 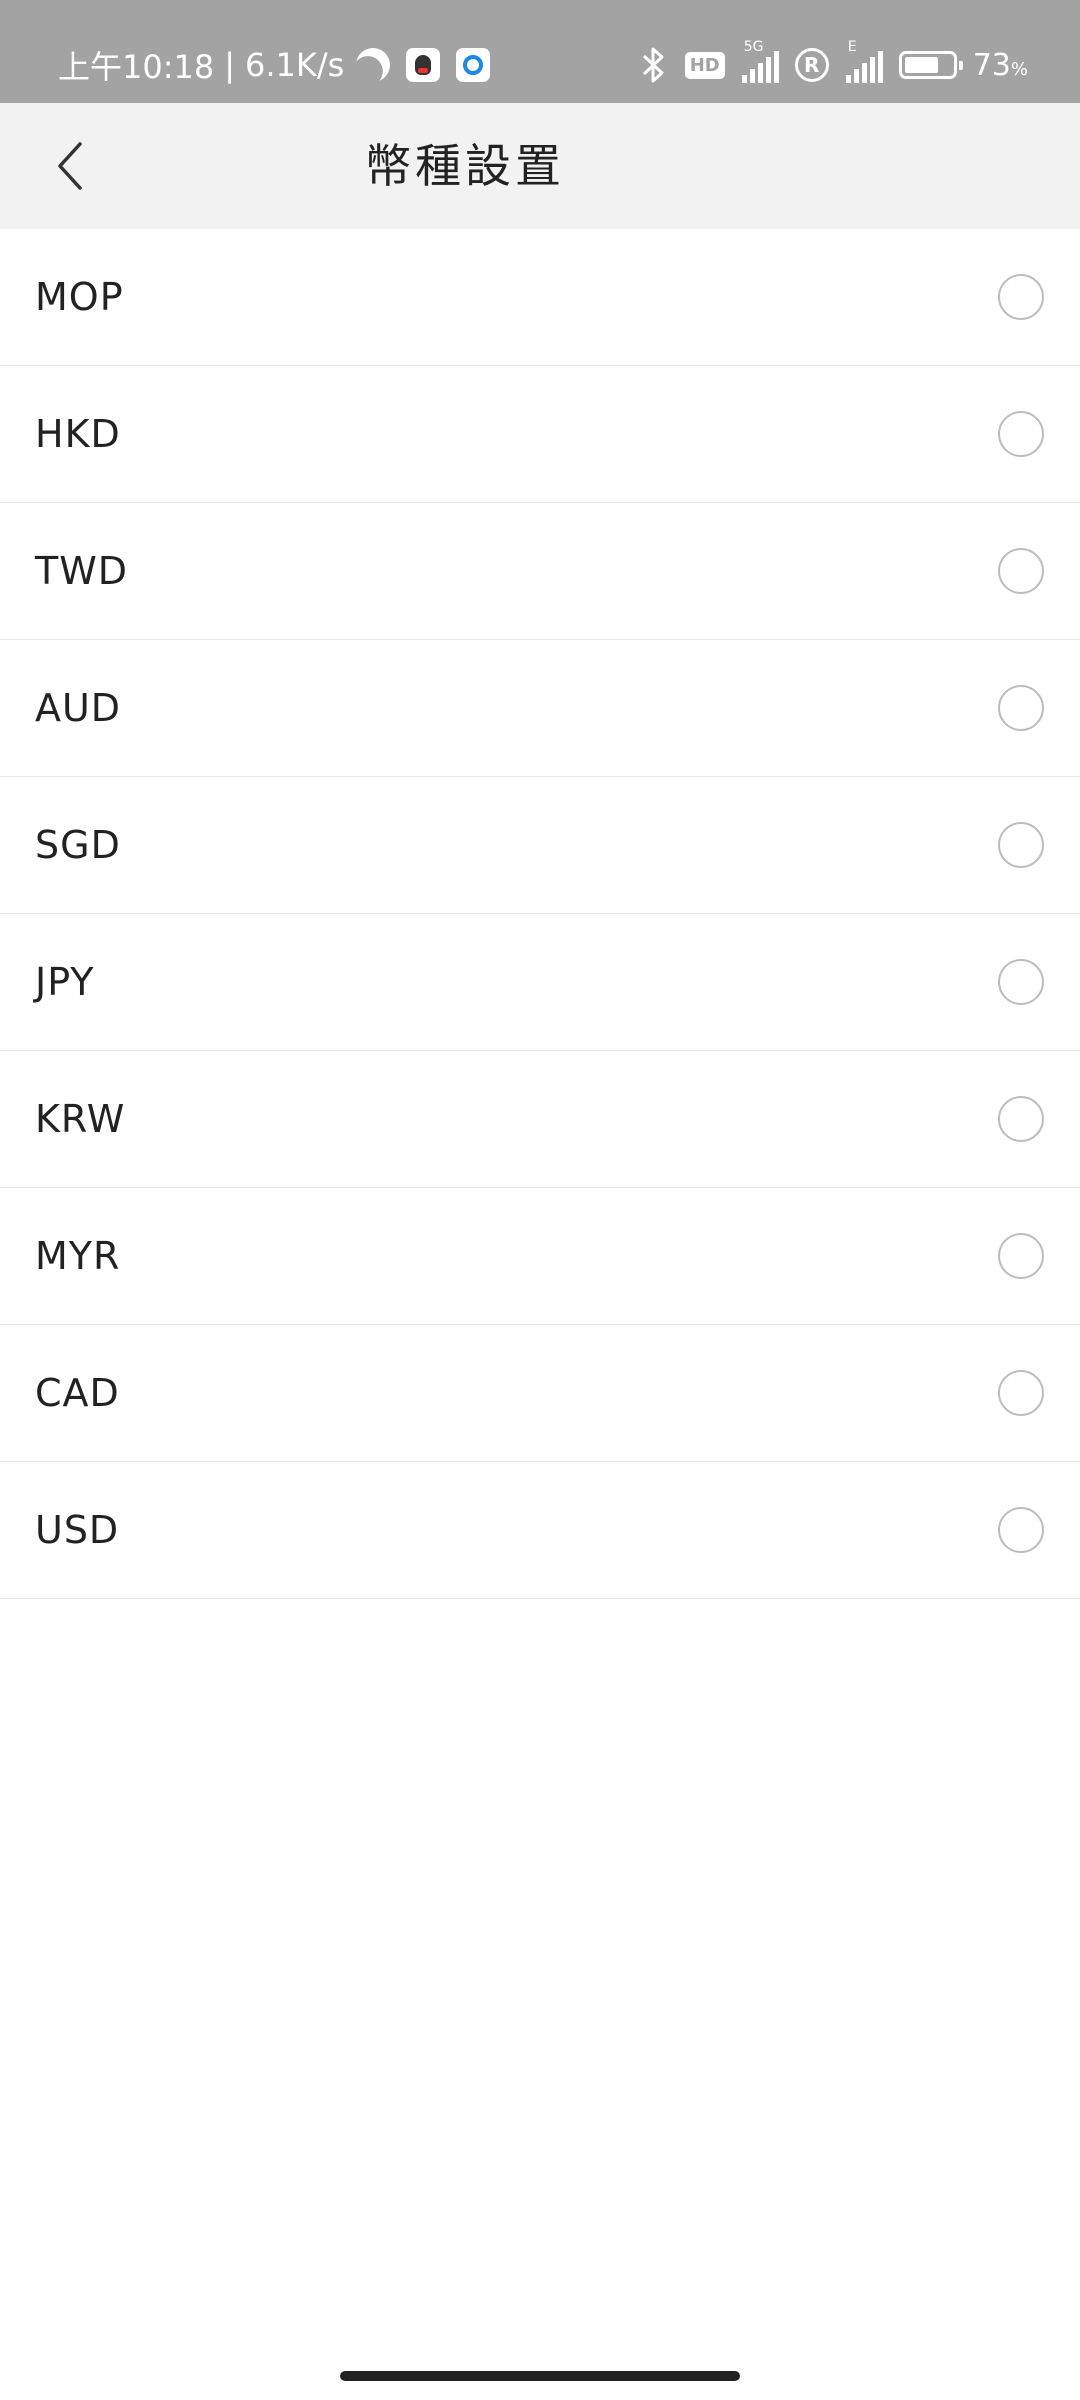 I want to click on currency-row-aud: AUD, so click(x=540, y=708).